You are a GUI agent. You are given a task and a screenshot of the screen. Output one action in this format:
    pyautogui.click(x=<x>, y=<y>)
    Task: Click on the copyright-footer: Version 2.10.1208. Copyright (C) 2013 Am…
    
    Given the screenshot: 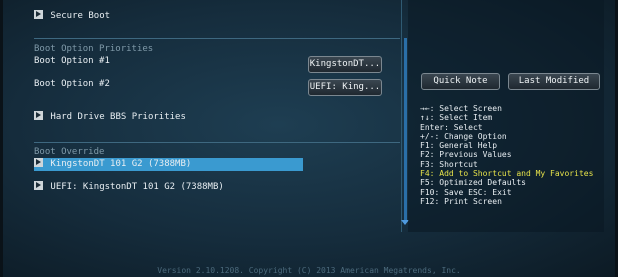 What is the action you would take?
    pyautogui.click(x=309, y=270)
    